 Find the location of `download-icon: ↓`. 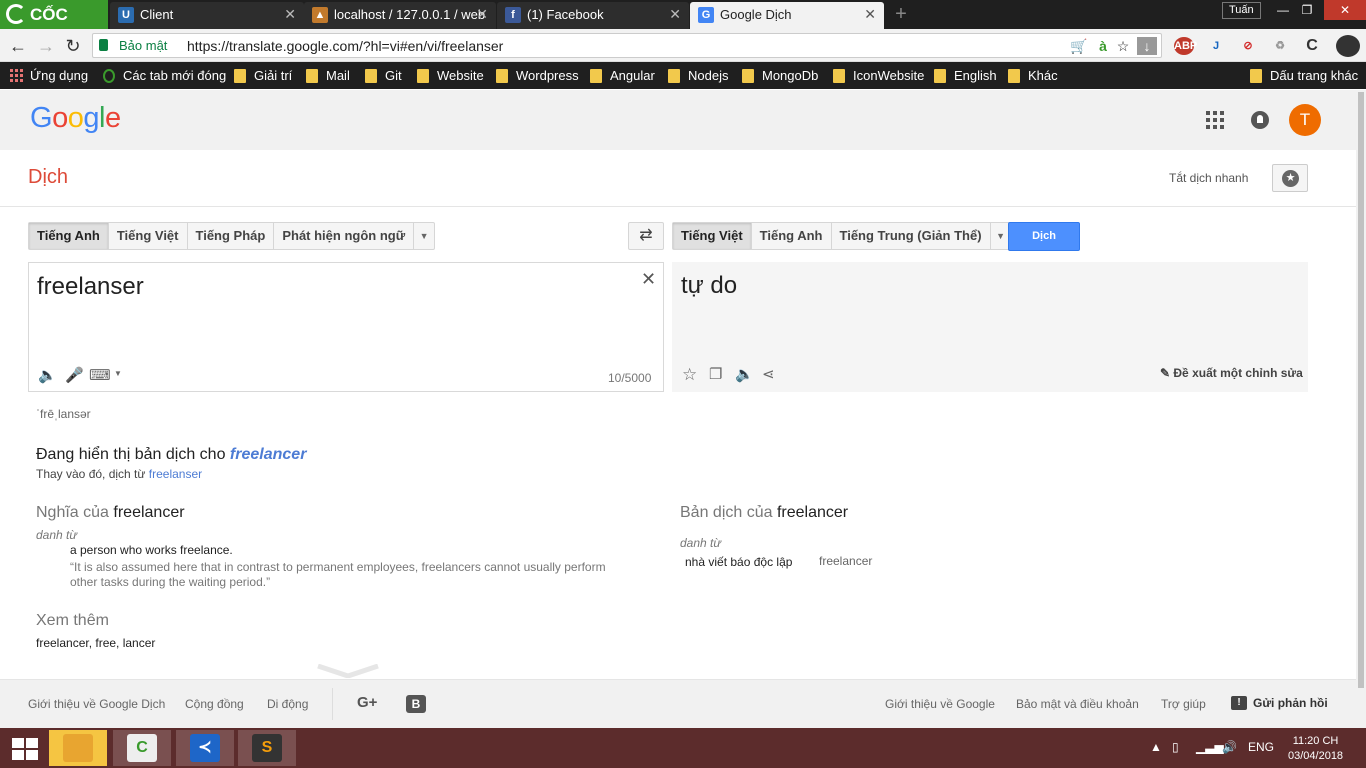

download-icon: ↓ is located at coordinates (1147, 46).